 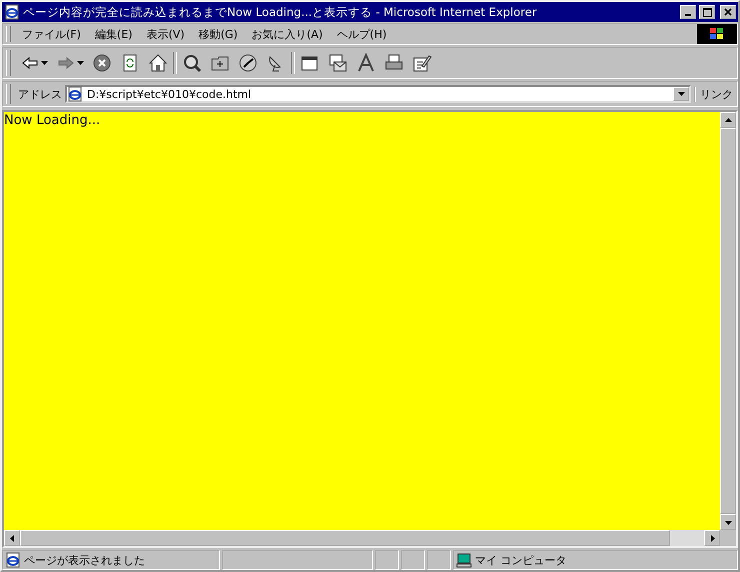 I want to click on menu-item: ファイル(F), so click(x=51, y=34).